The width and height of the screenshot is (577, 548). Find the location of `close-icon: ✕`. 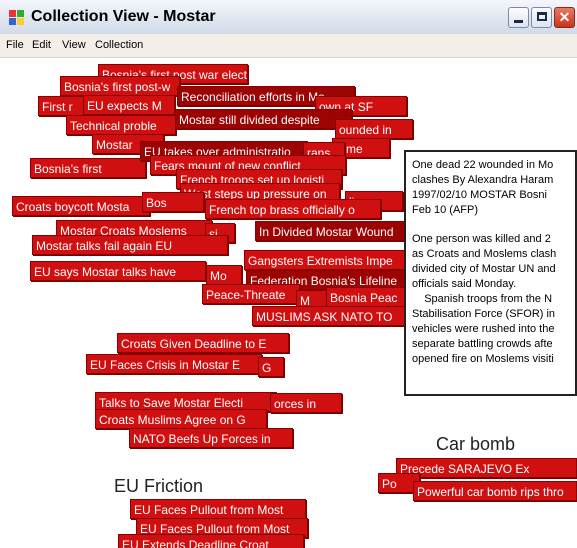

close-icon: ✕ is located at coordinates (564, 17).